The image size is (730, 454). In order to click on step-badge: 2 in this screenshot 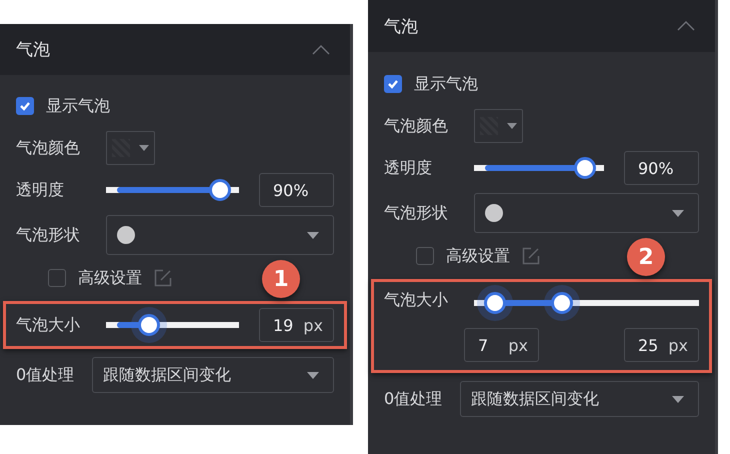, I will do `click(646, 257)`.